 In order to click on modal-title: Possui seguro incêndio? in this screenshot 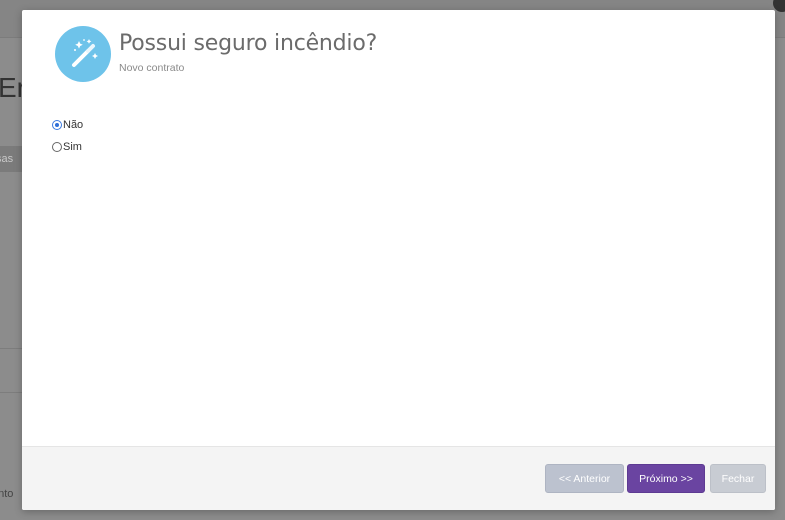, I will do `click(248, 43)`.